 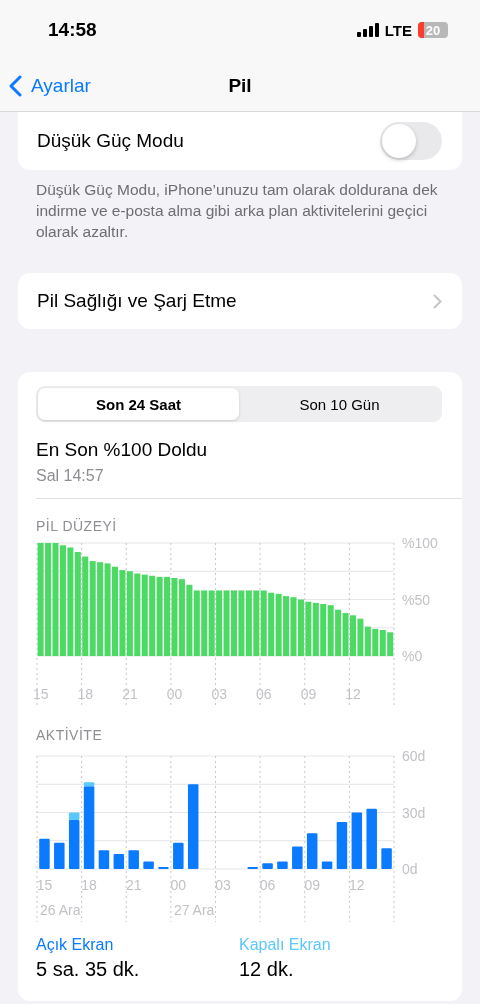 What do you see at coordinates (433, 30) in the screenshot?
I see `battery-icon: 20` at bounding box center [433, 30].